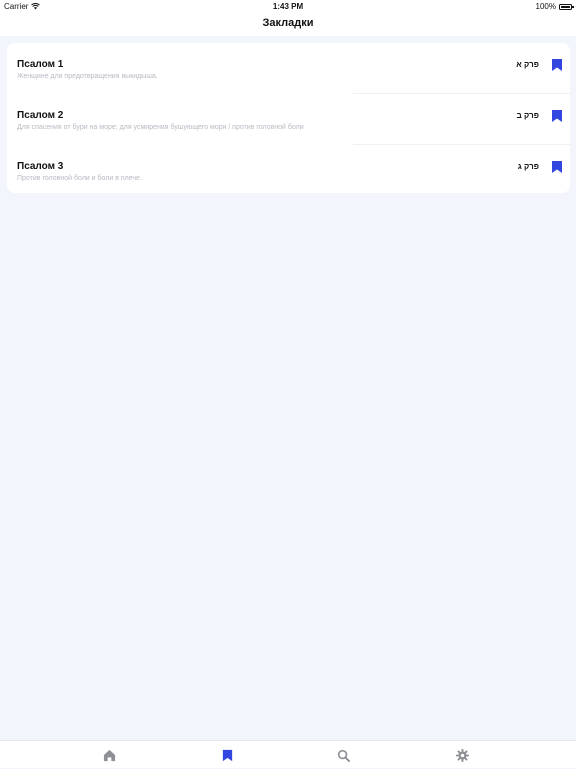 This screenshot has height=769, width=576. I want to click on battery-icon, so click(566, 6).